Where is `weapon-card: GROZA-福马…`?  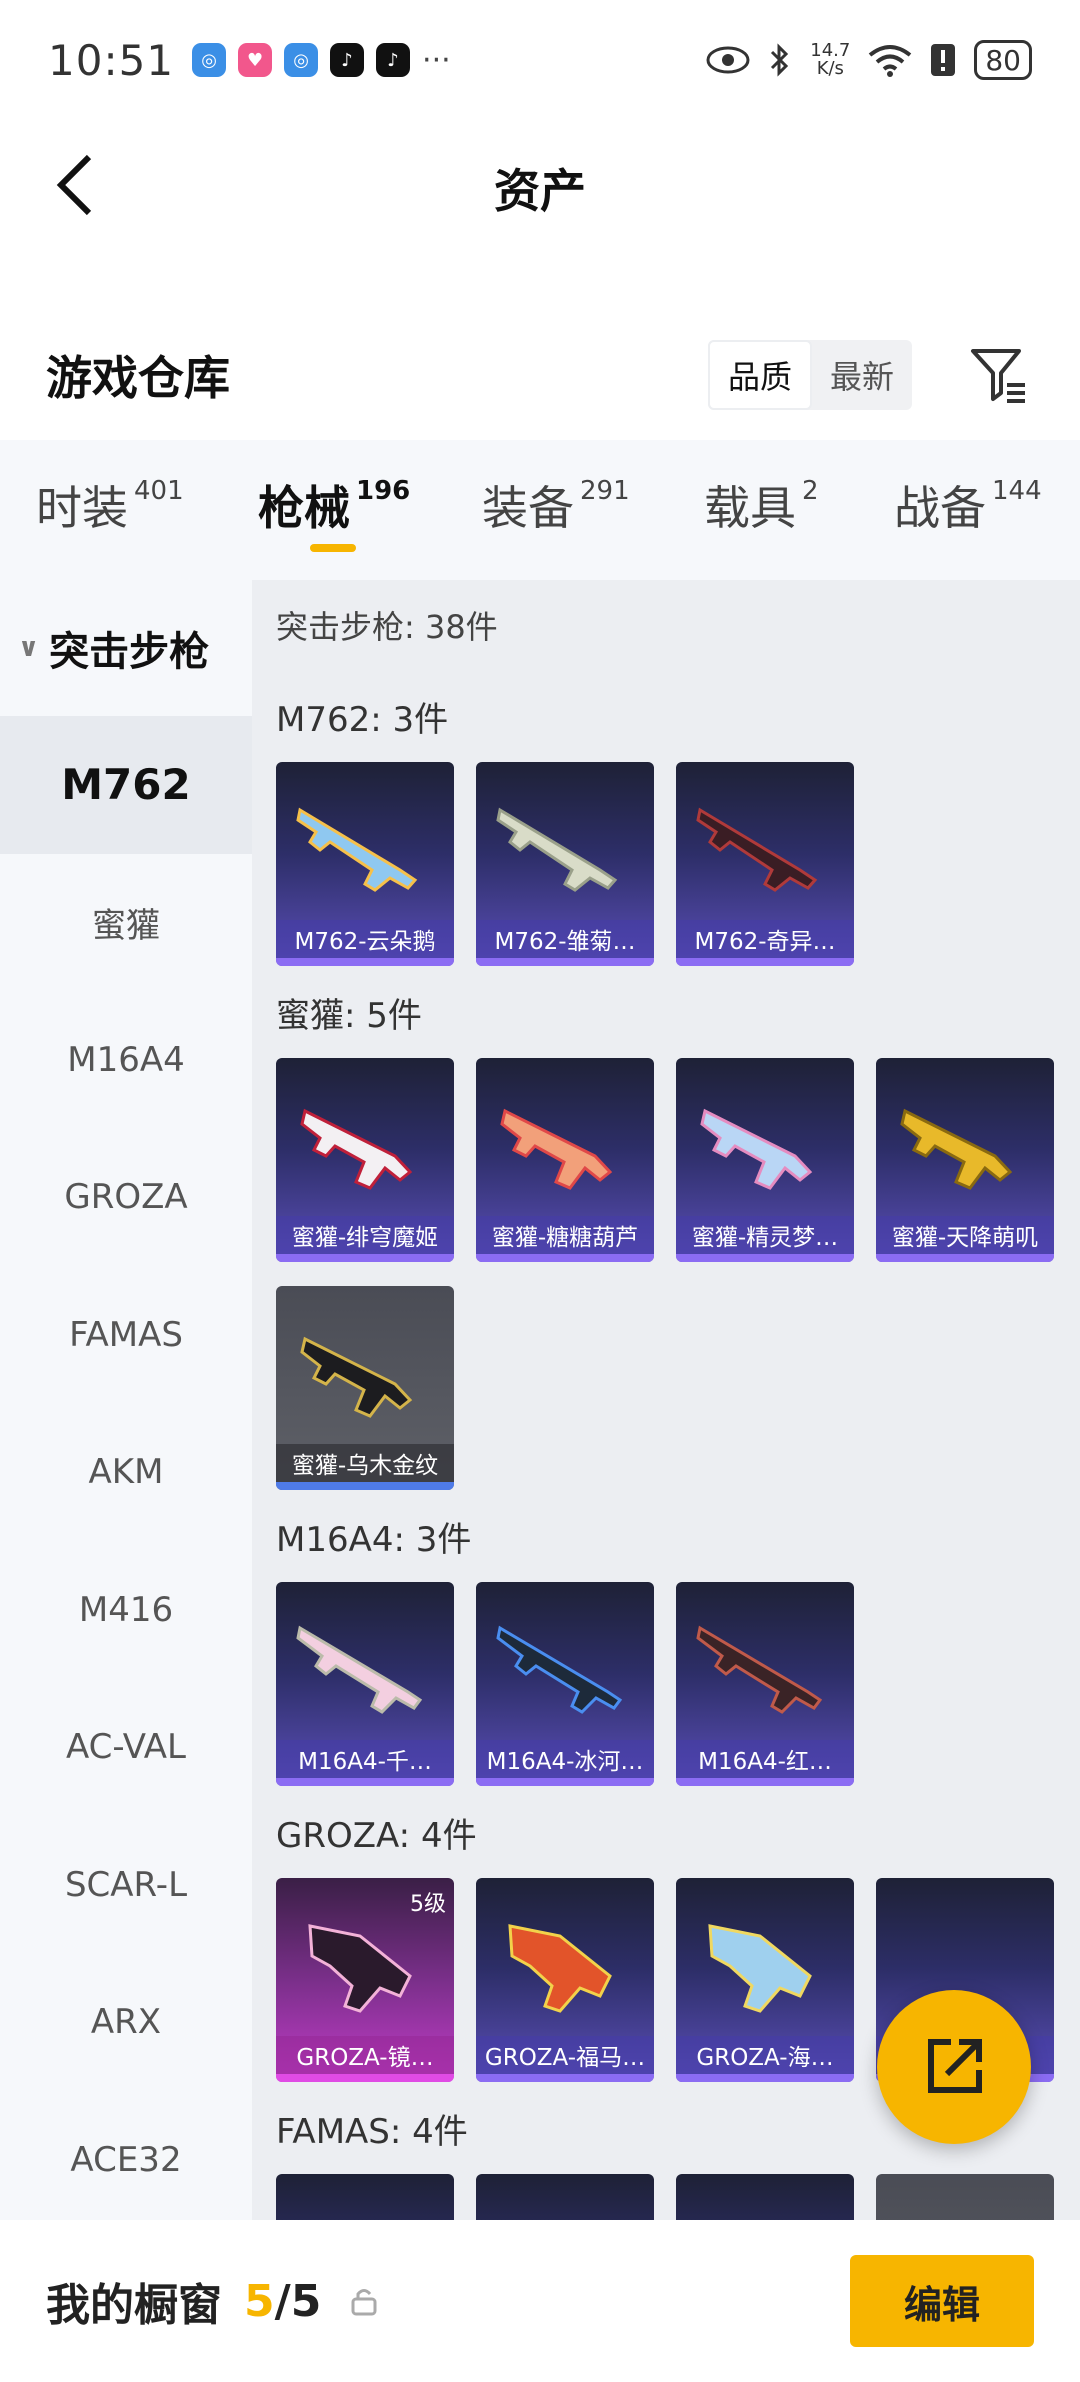
weapon-card: GROZA-福马… is located at coordinates (565, 1980).